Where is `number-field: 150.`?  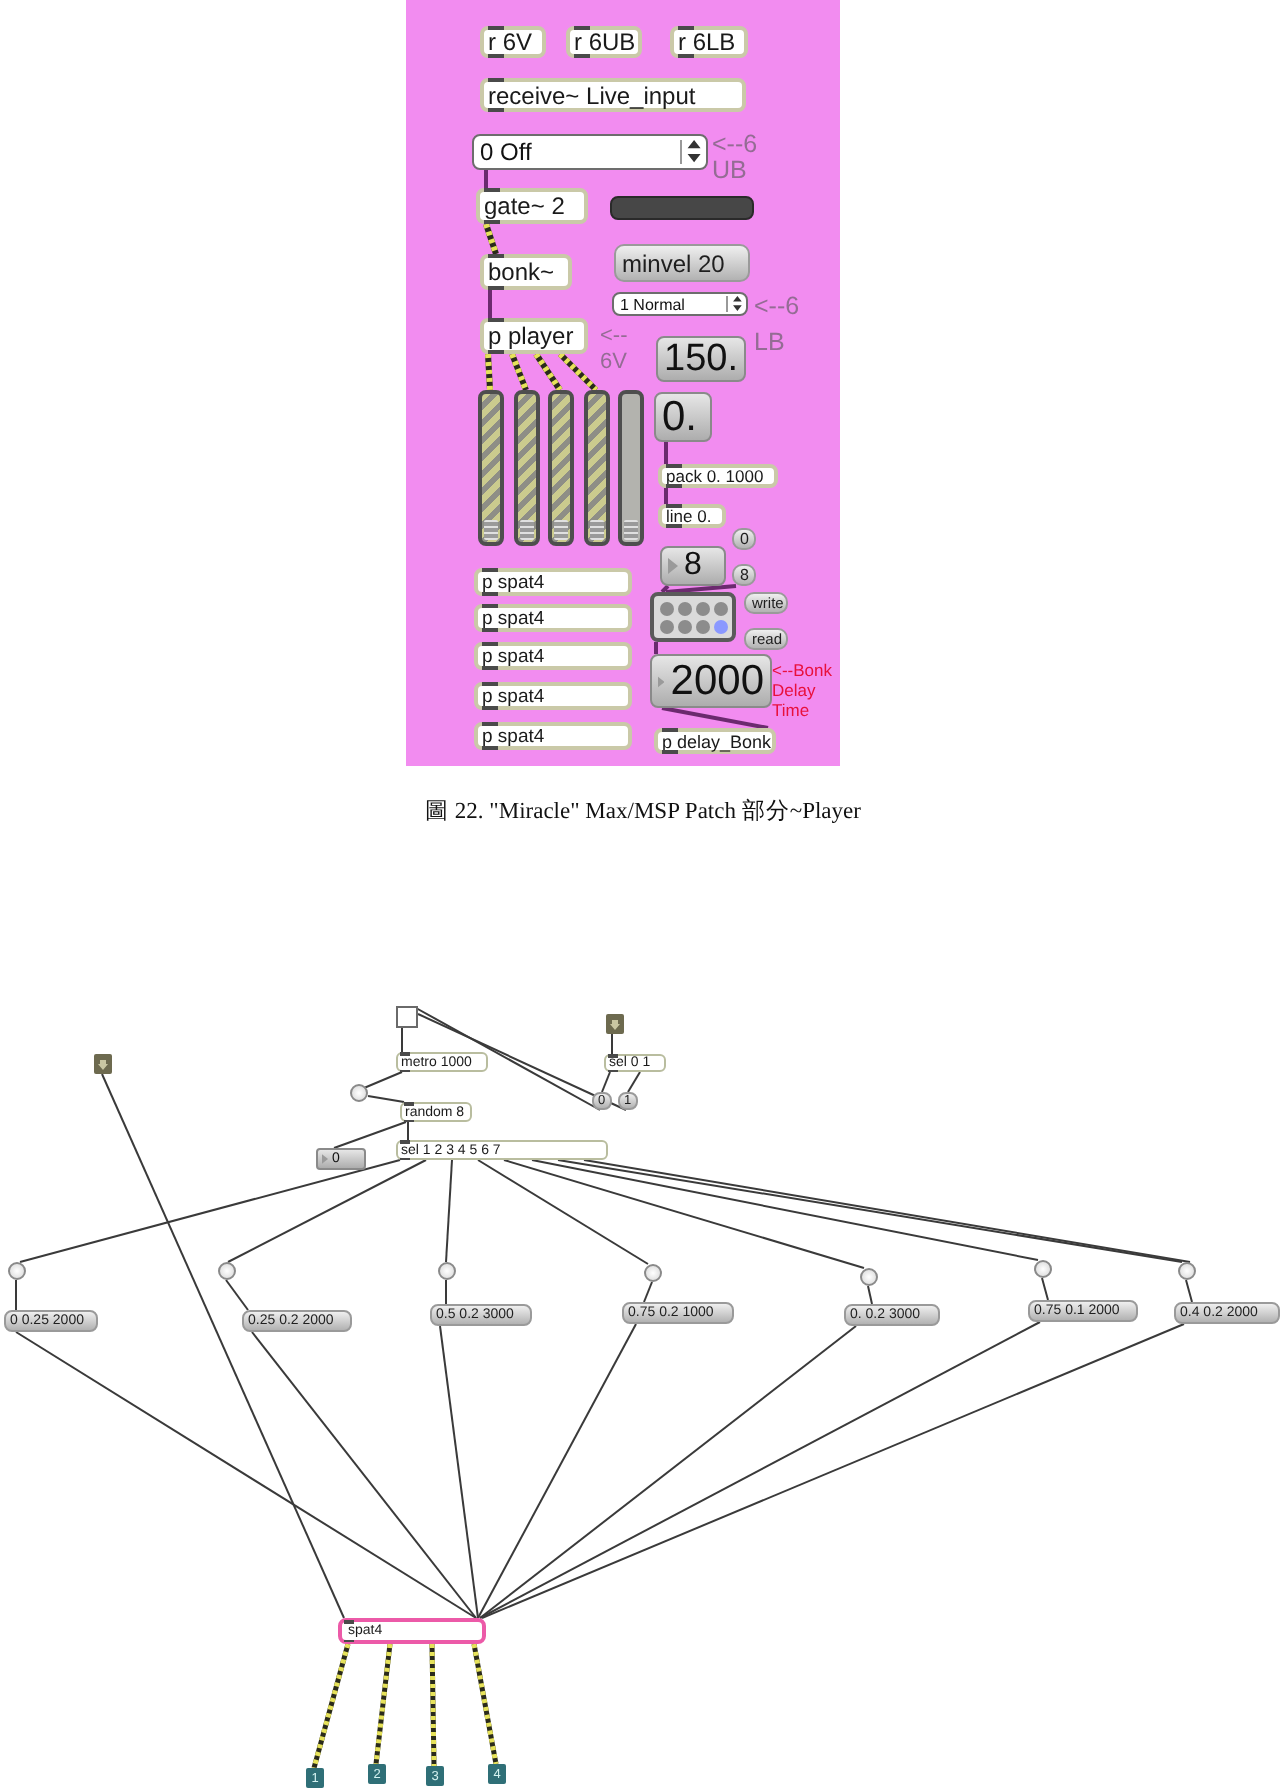
number-field: 150. is located at coordinates (701, 359).